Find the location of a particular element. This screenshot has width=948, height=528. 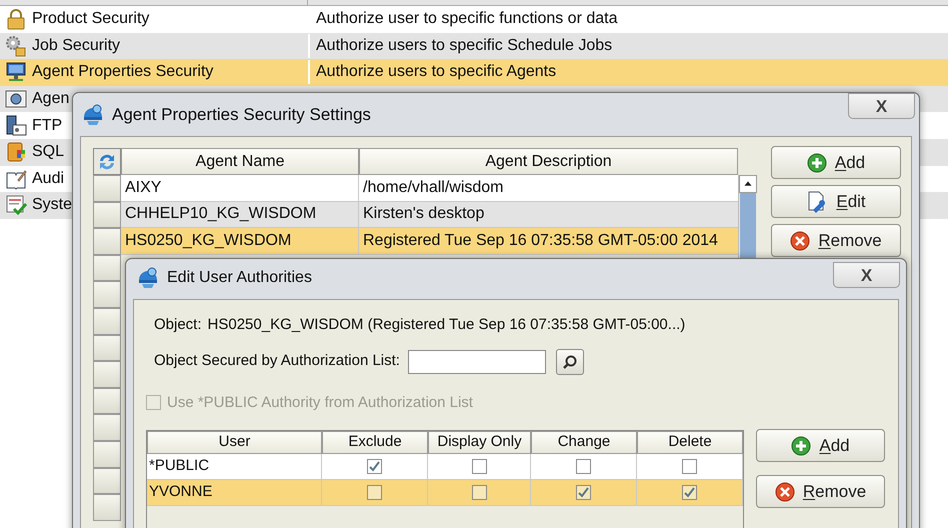

agent-description: Registered Tue Sep 16 07:35:58 GMT-05:00 2014 is located at coordinates (540, 240).